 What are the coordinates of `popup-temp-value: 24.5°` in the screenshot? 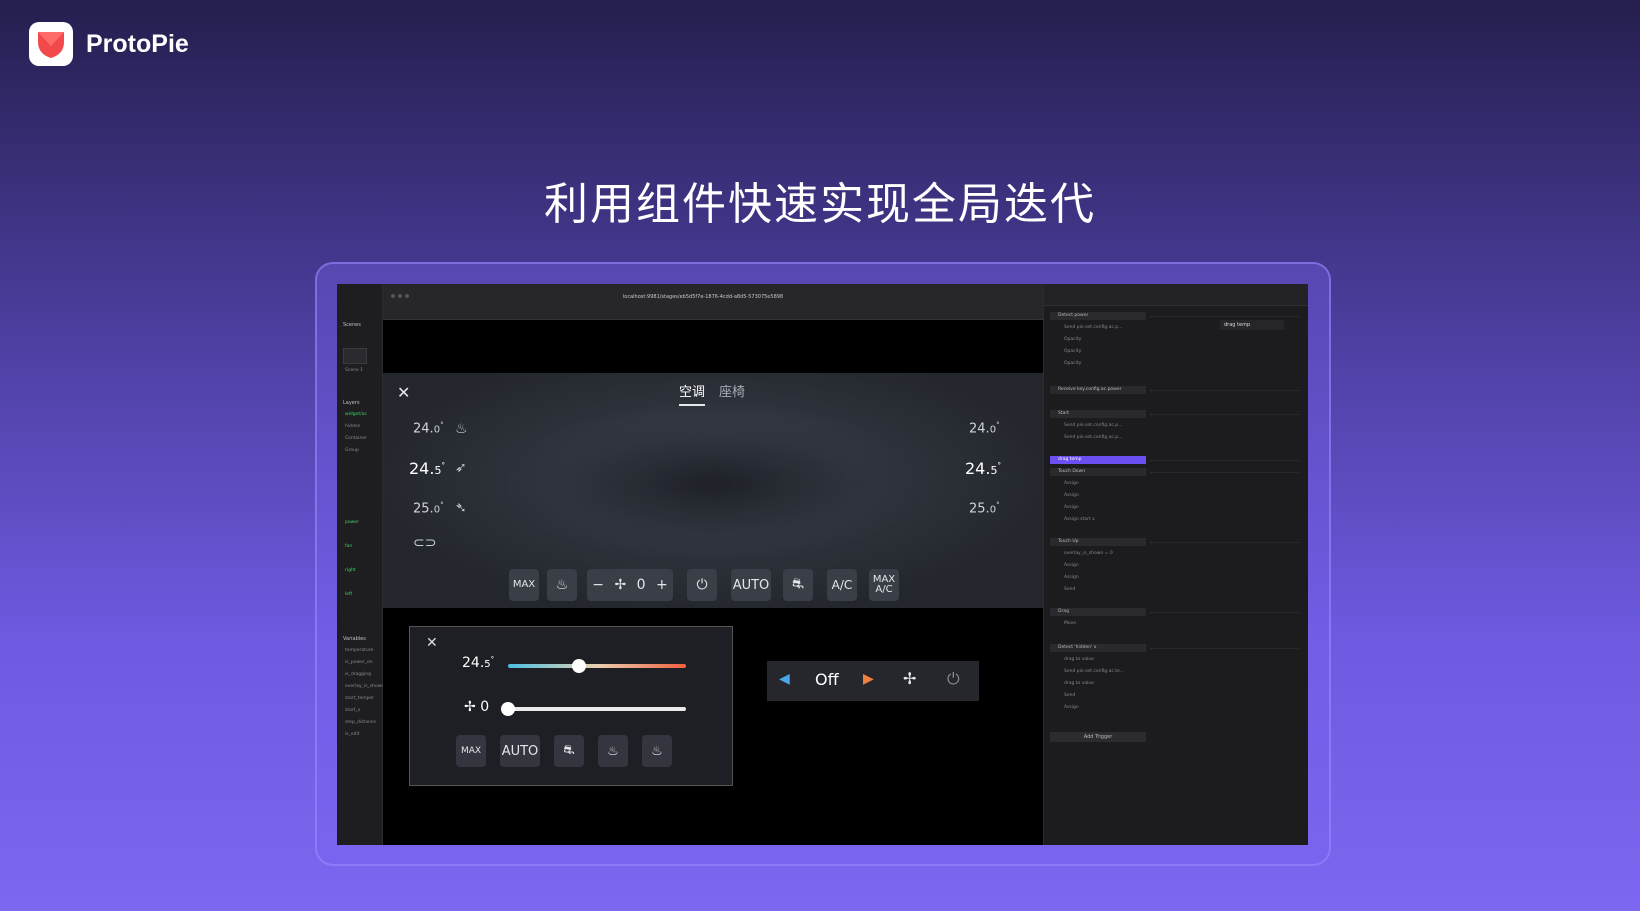 It's located at (478, 663).